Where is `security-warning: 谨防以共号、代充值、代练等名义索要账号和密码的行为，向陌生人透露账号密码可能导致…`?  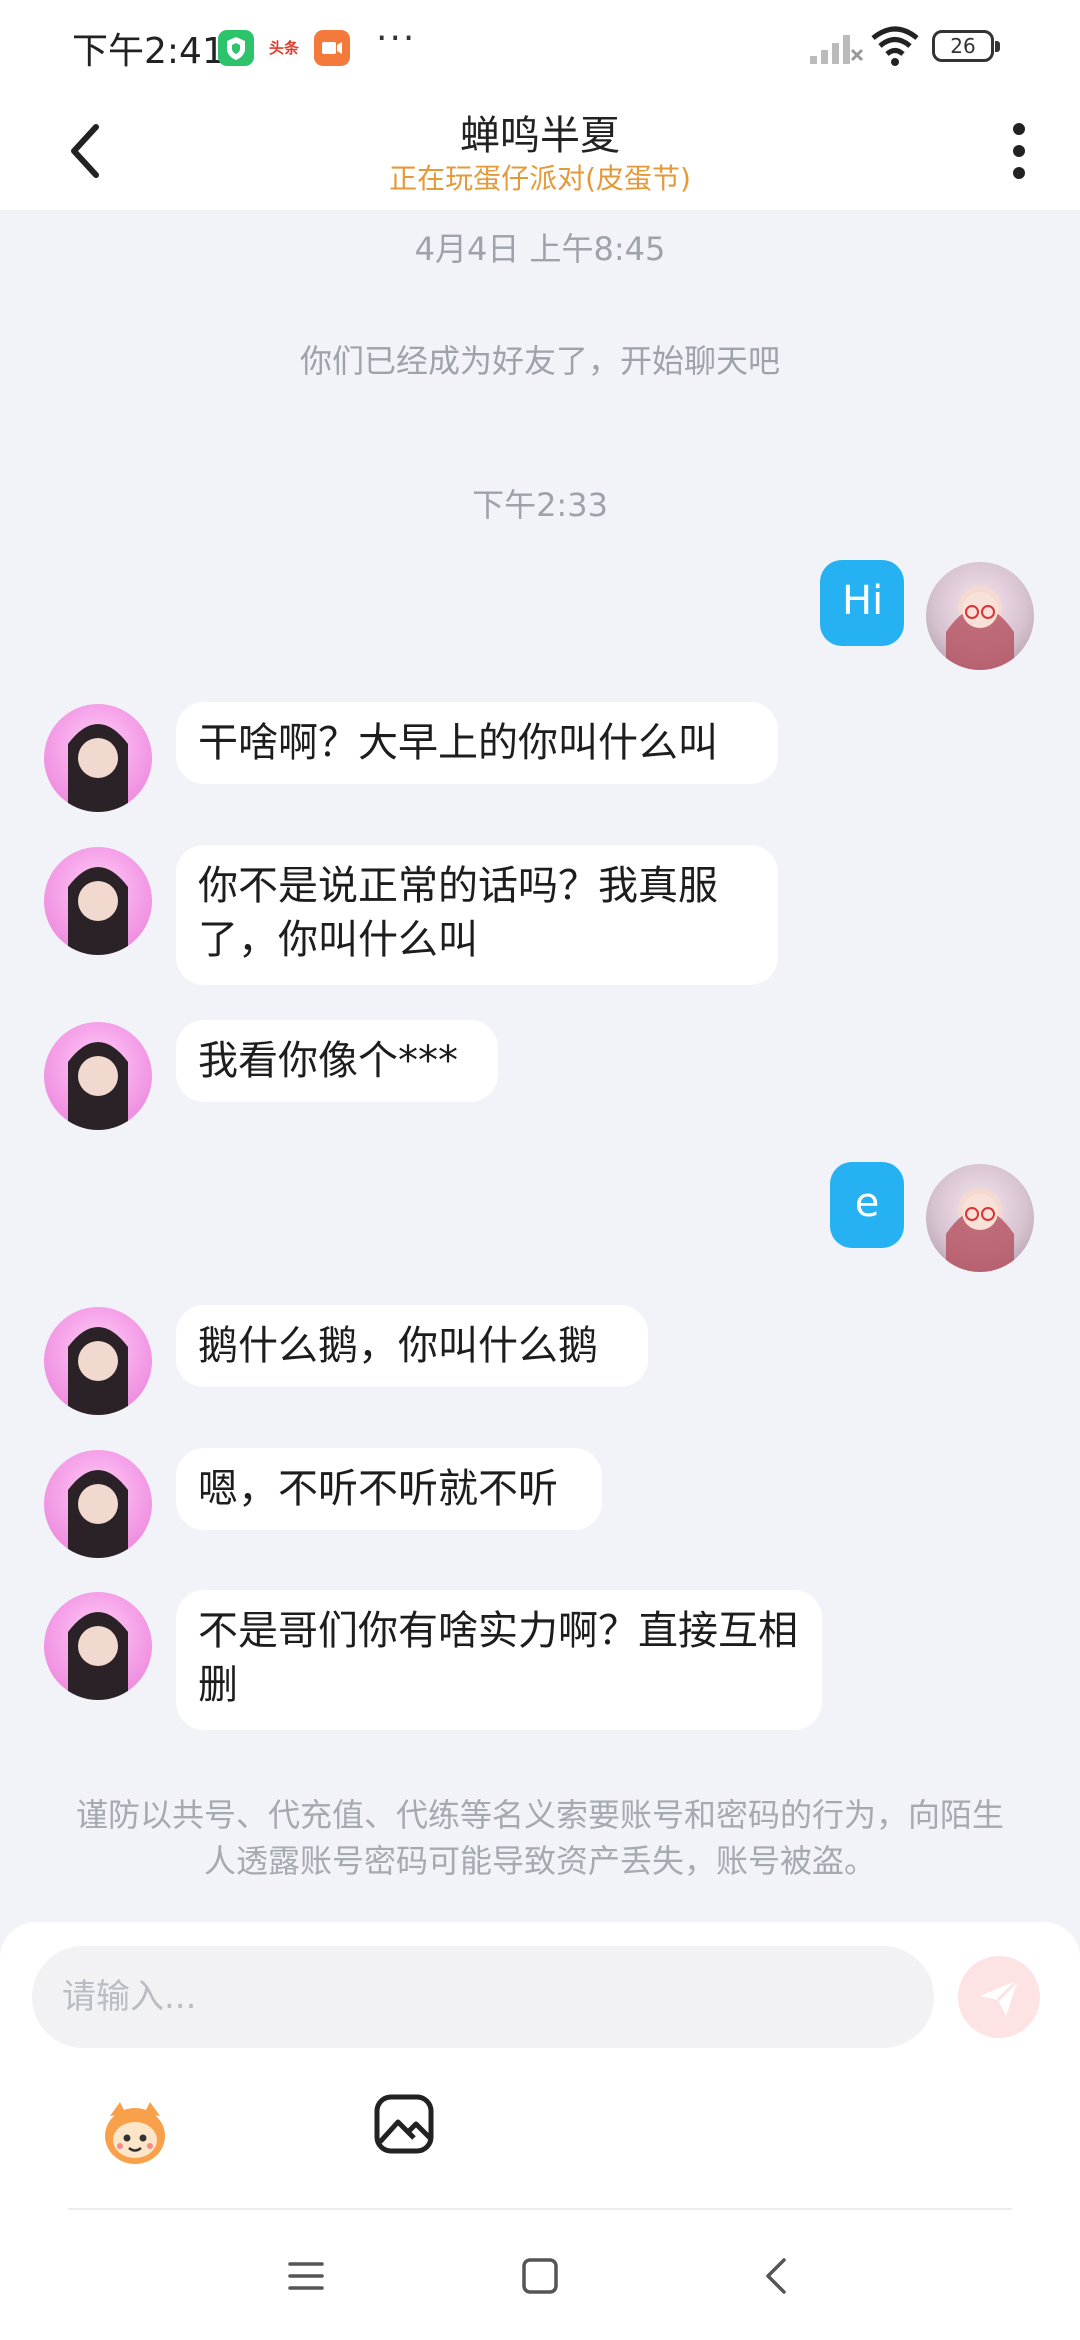 security-warning: 谨防以共号、代充值、代练等名义索要账号和密码的行为，向陌生人透露账号密码可能导致… is located at coordinates (539, 1838).